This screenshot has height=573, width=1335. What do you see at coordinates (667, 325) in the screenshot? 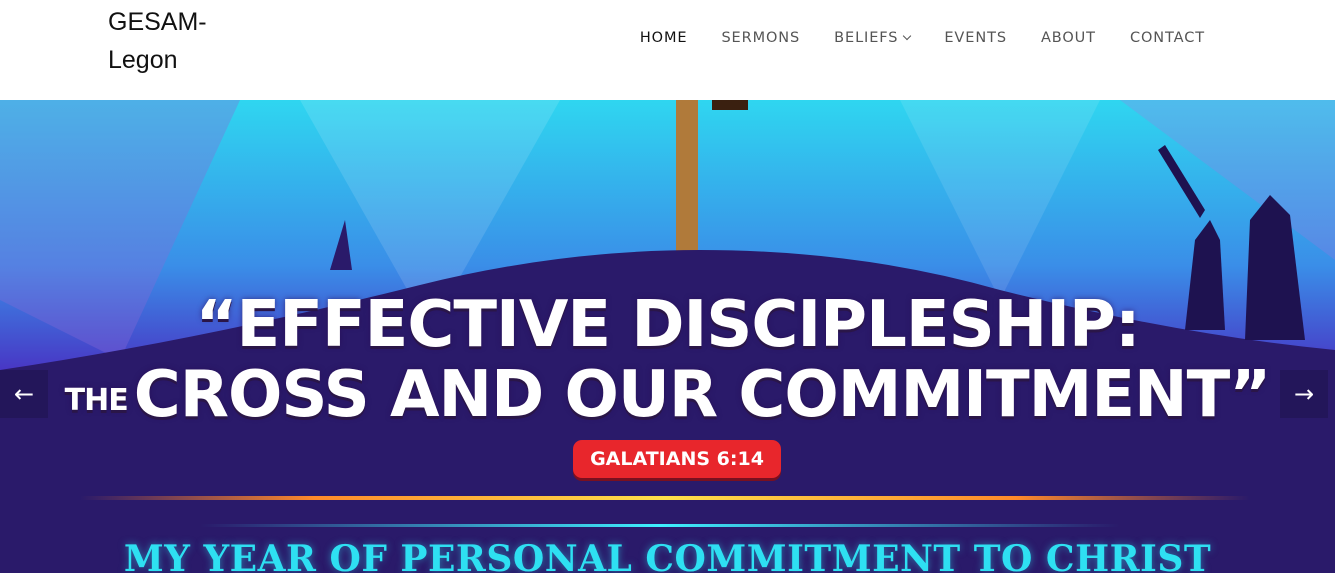
I see `hero-headline-line1: “EFFECTIVE DISCIPLESHIP:` at bounding box center [667, 325].